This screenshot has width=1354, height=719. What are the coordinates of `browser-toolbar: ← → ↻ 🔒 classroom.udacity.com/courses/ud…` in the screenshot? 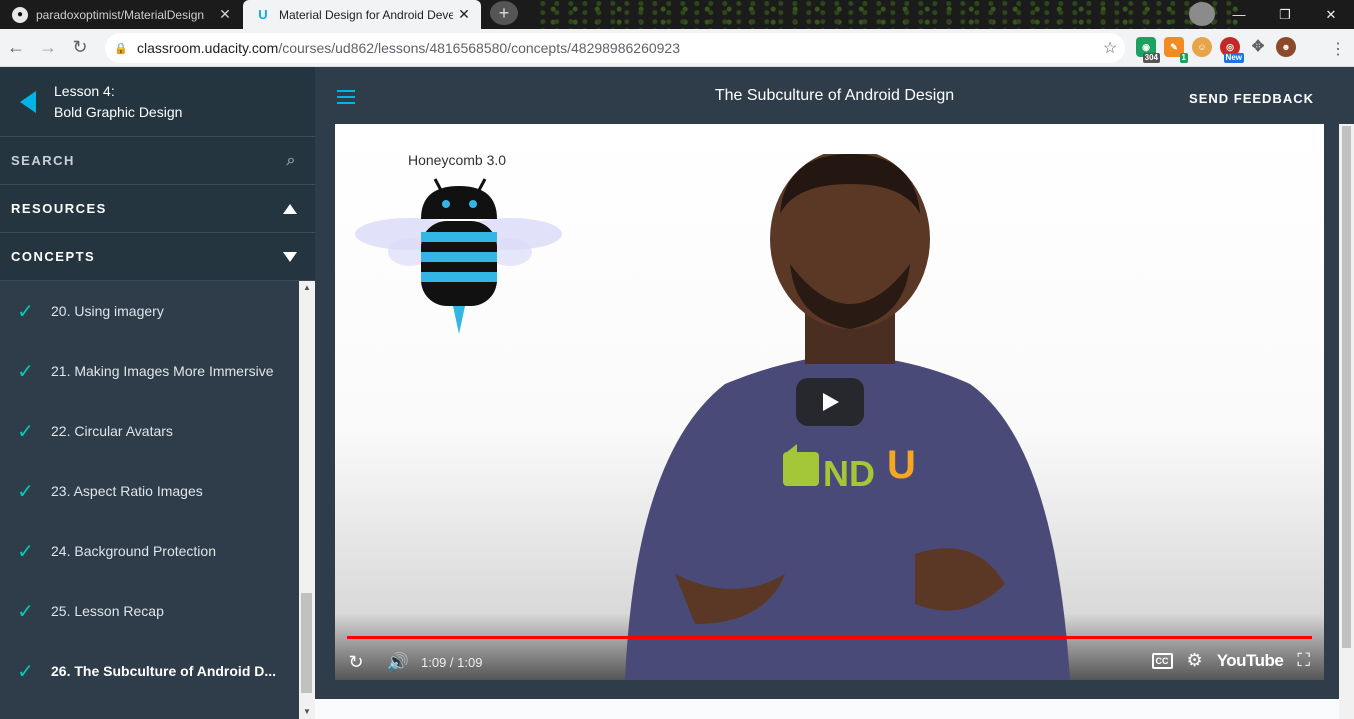 It's located at (677, 48).